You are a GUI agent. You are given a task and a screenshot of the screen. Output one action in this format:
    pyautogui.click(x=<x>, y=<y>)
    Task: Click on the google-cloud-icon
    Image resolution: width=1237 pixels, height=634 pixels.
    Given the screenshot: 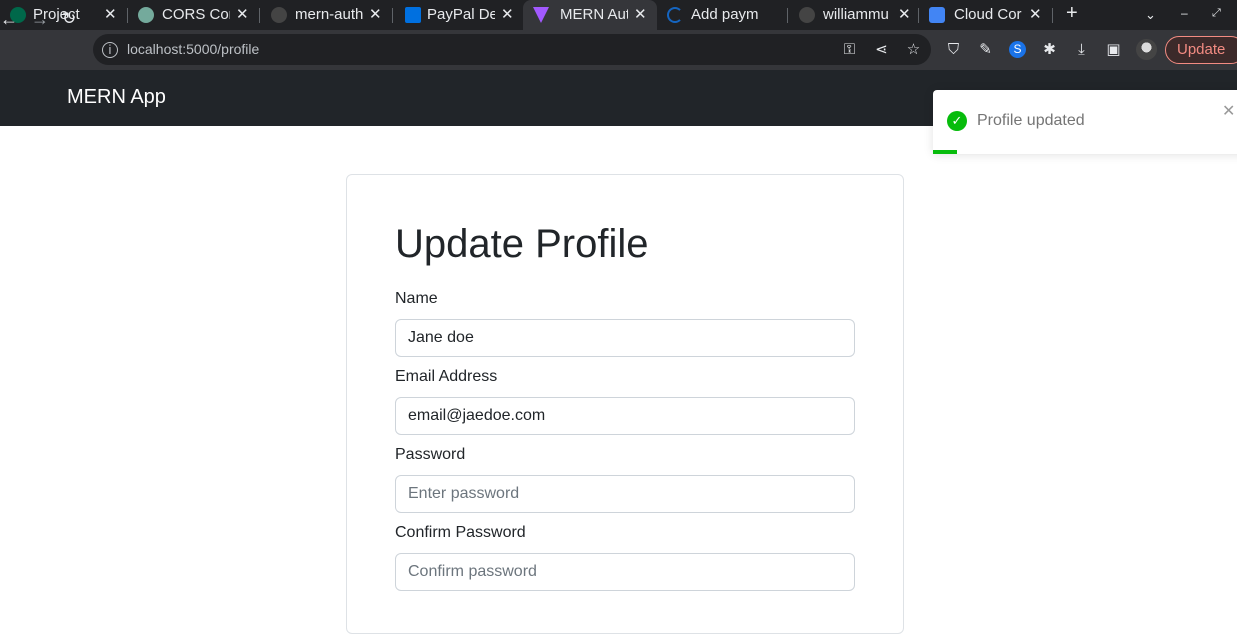 What is the action you would take?
    pyautogui.click(x=937, y=15)
    